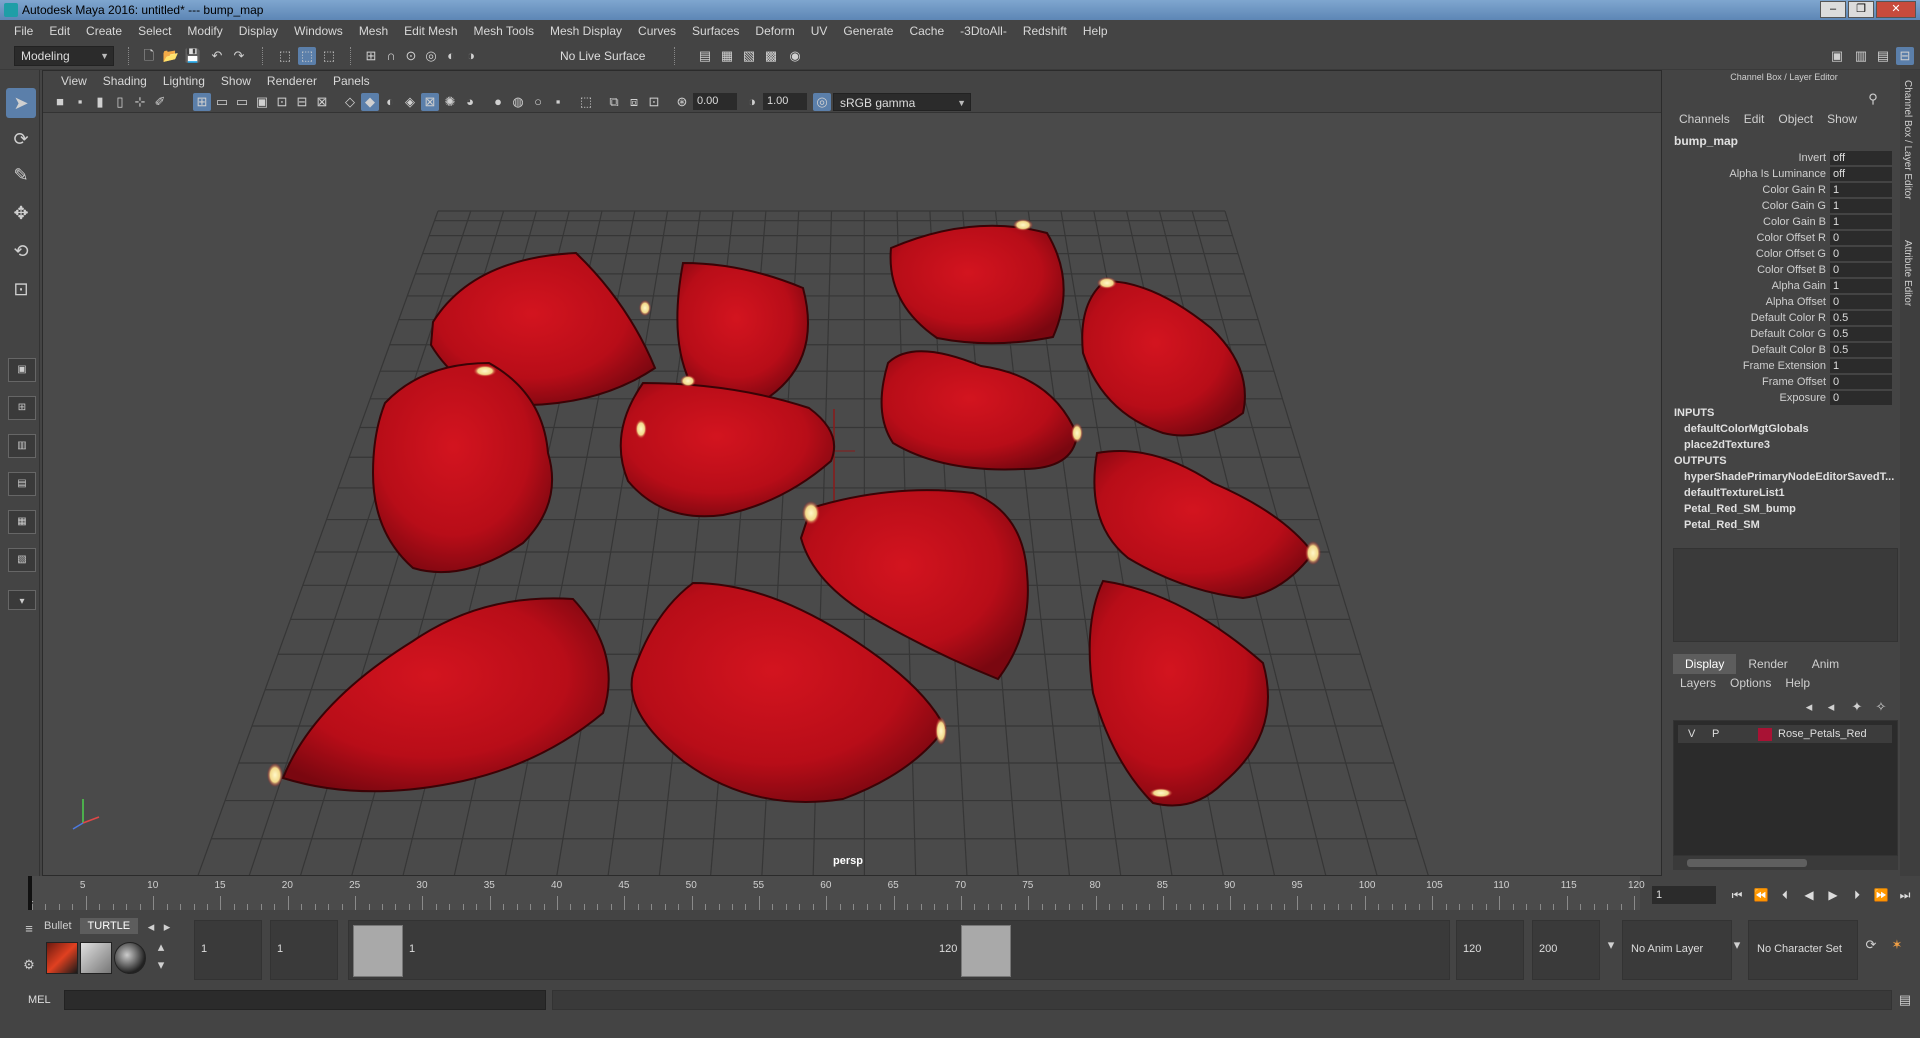  What do you see at coordinates (504, 31) in the screenshot?
I see `menu-mesh-tools: Mesh Tools` at bounding box center [504, 31].